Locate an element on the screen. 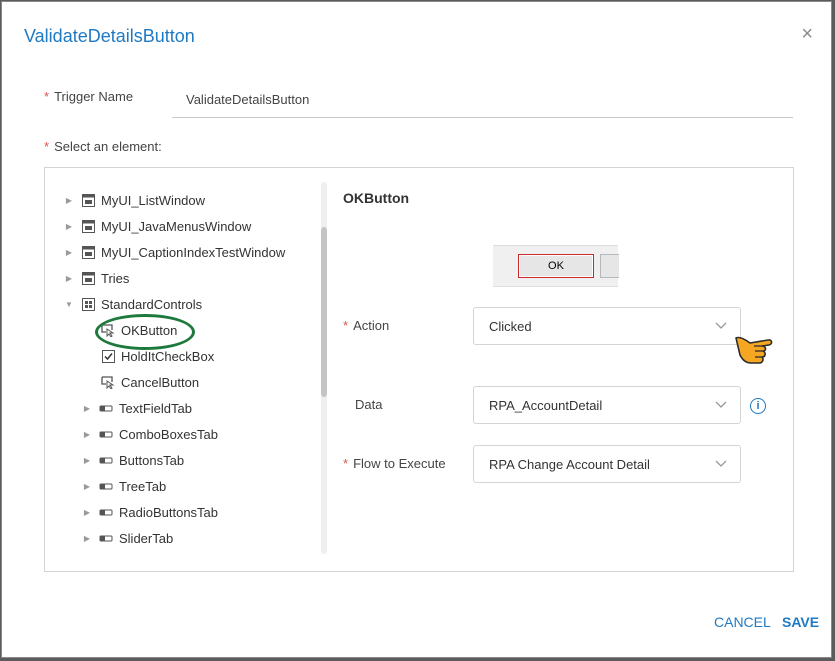 This screenshot has height=661, width=835. tree-item-label: CancelButton is located at coordinates (160, 382).